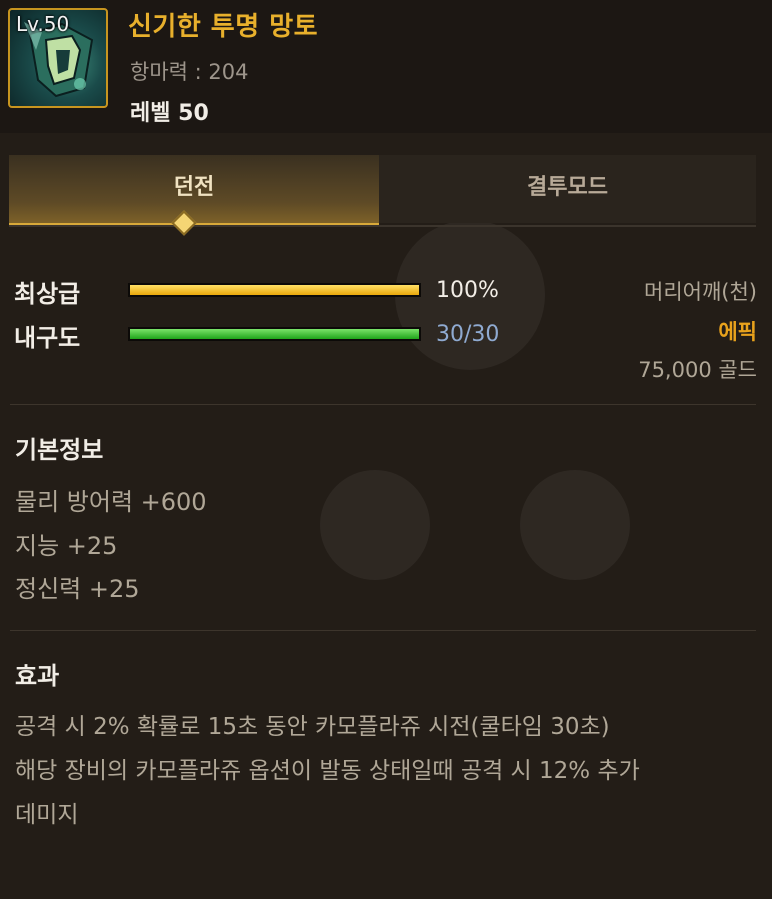 The height and width of the screenshot is (899, 772). I want to click on basic-info-line: 지능 +25, so click(66, 546).